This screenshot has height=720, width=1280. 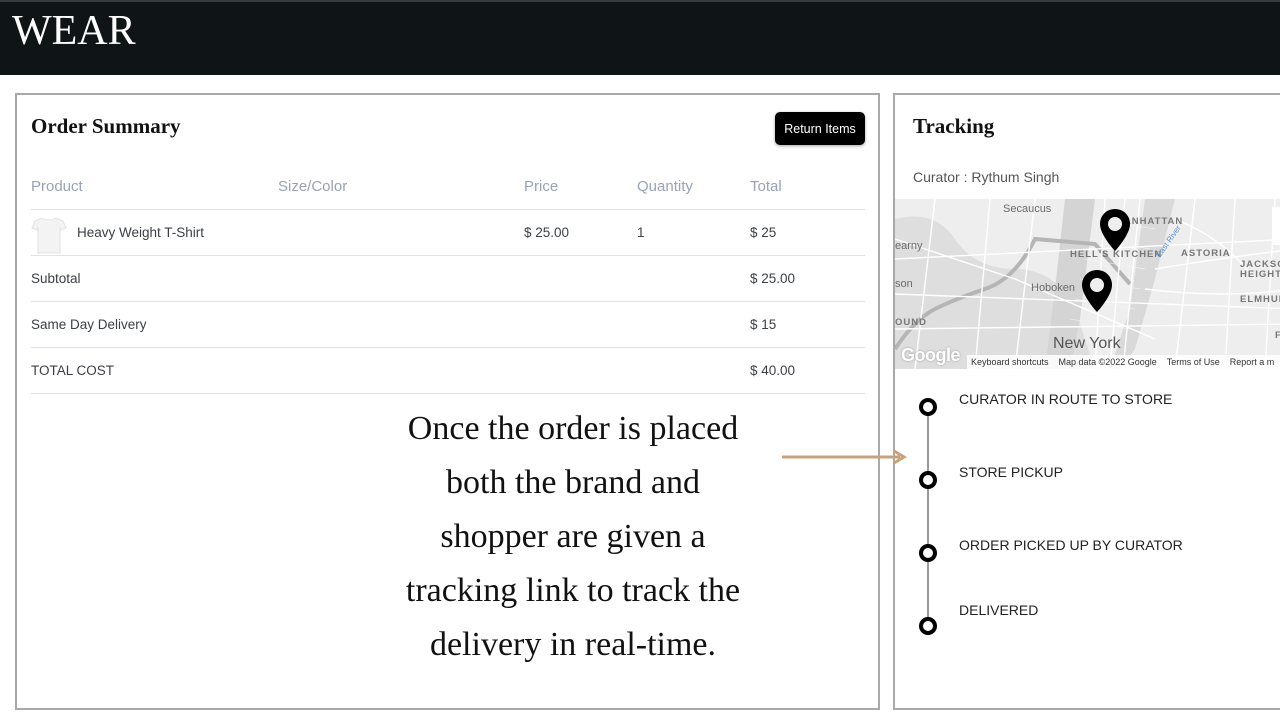 I want to click on step-label: STORE PICKUP, so click(x=1011, y=472).